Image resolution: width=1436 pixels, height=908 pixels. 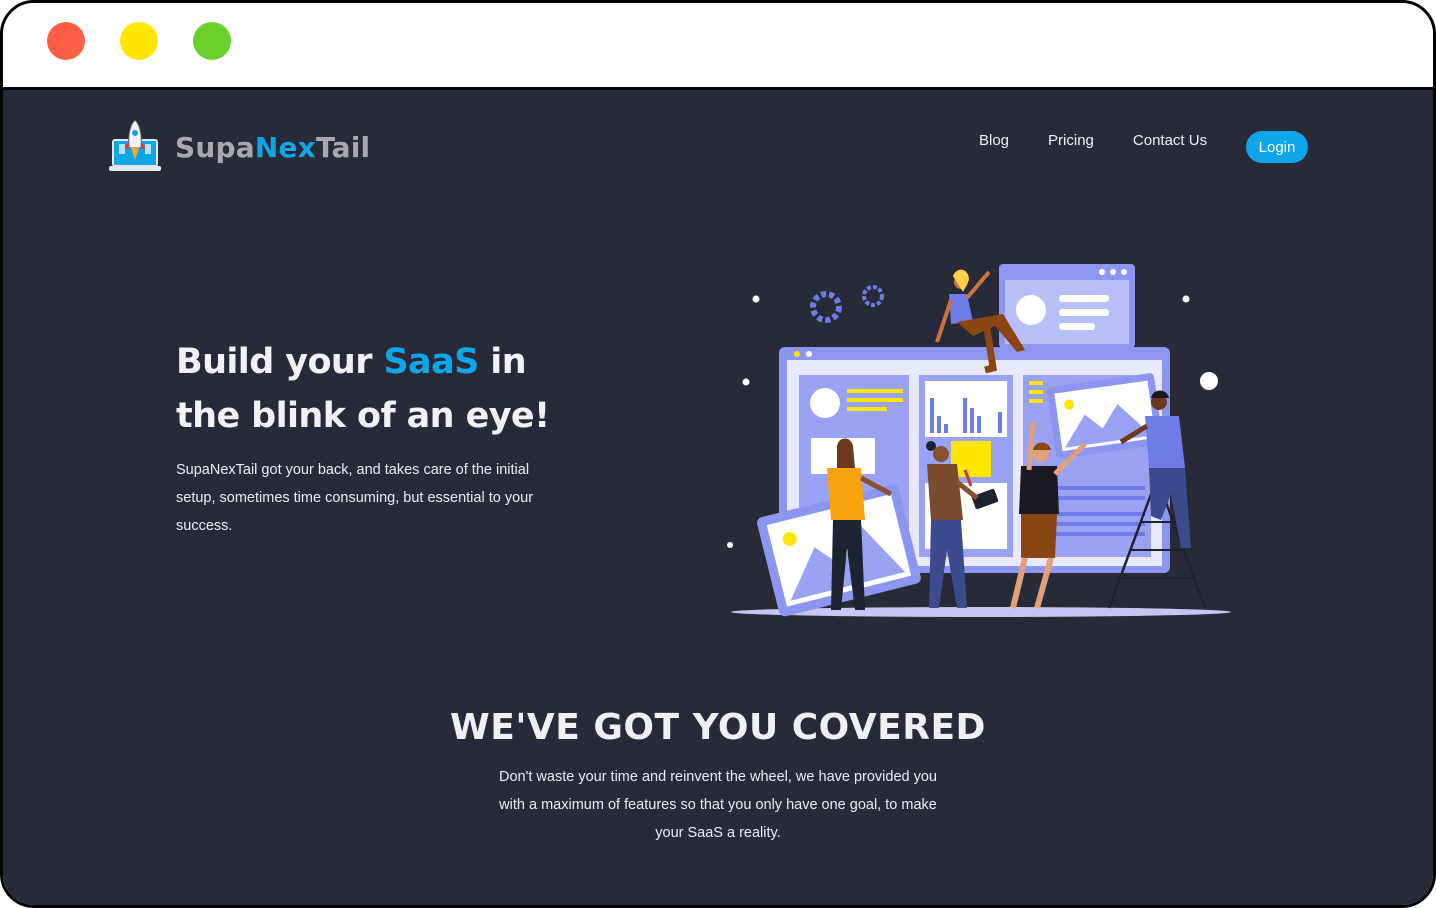 What do you see at coordinates (431, 362) in the screenshot?
I see `hero-title-accent: SaaS` at bounding box center [431, 362].